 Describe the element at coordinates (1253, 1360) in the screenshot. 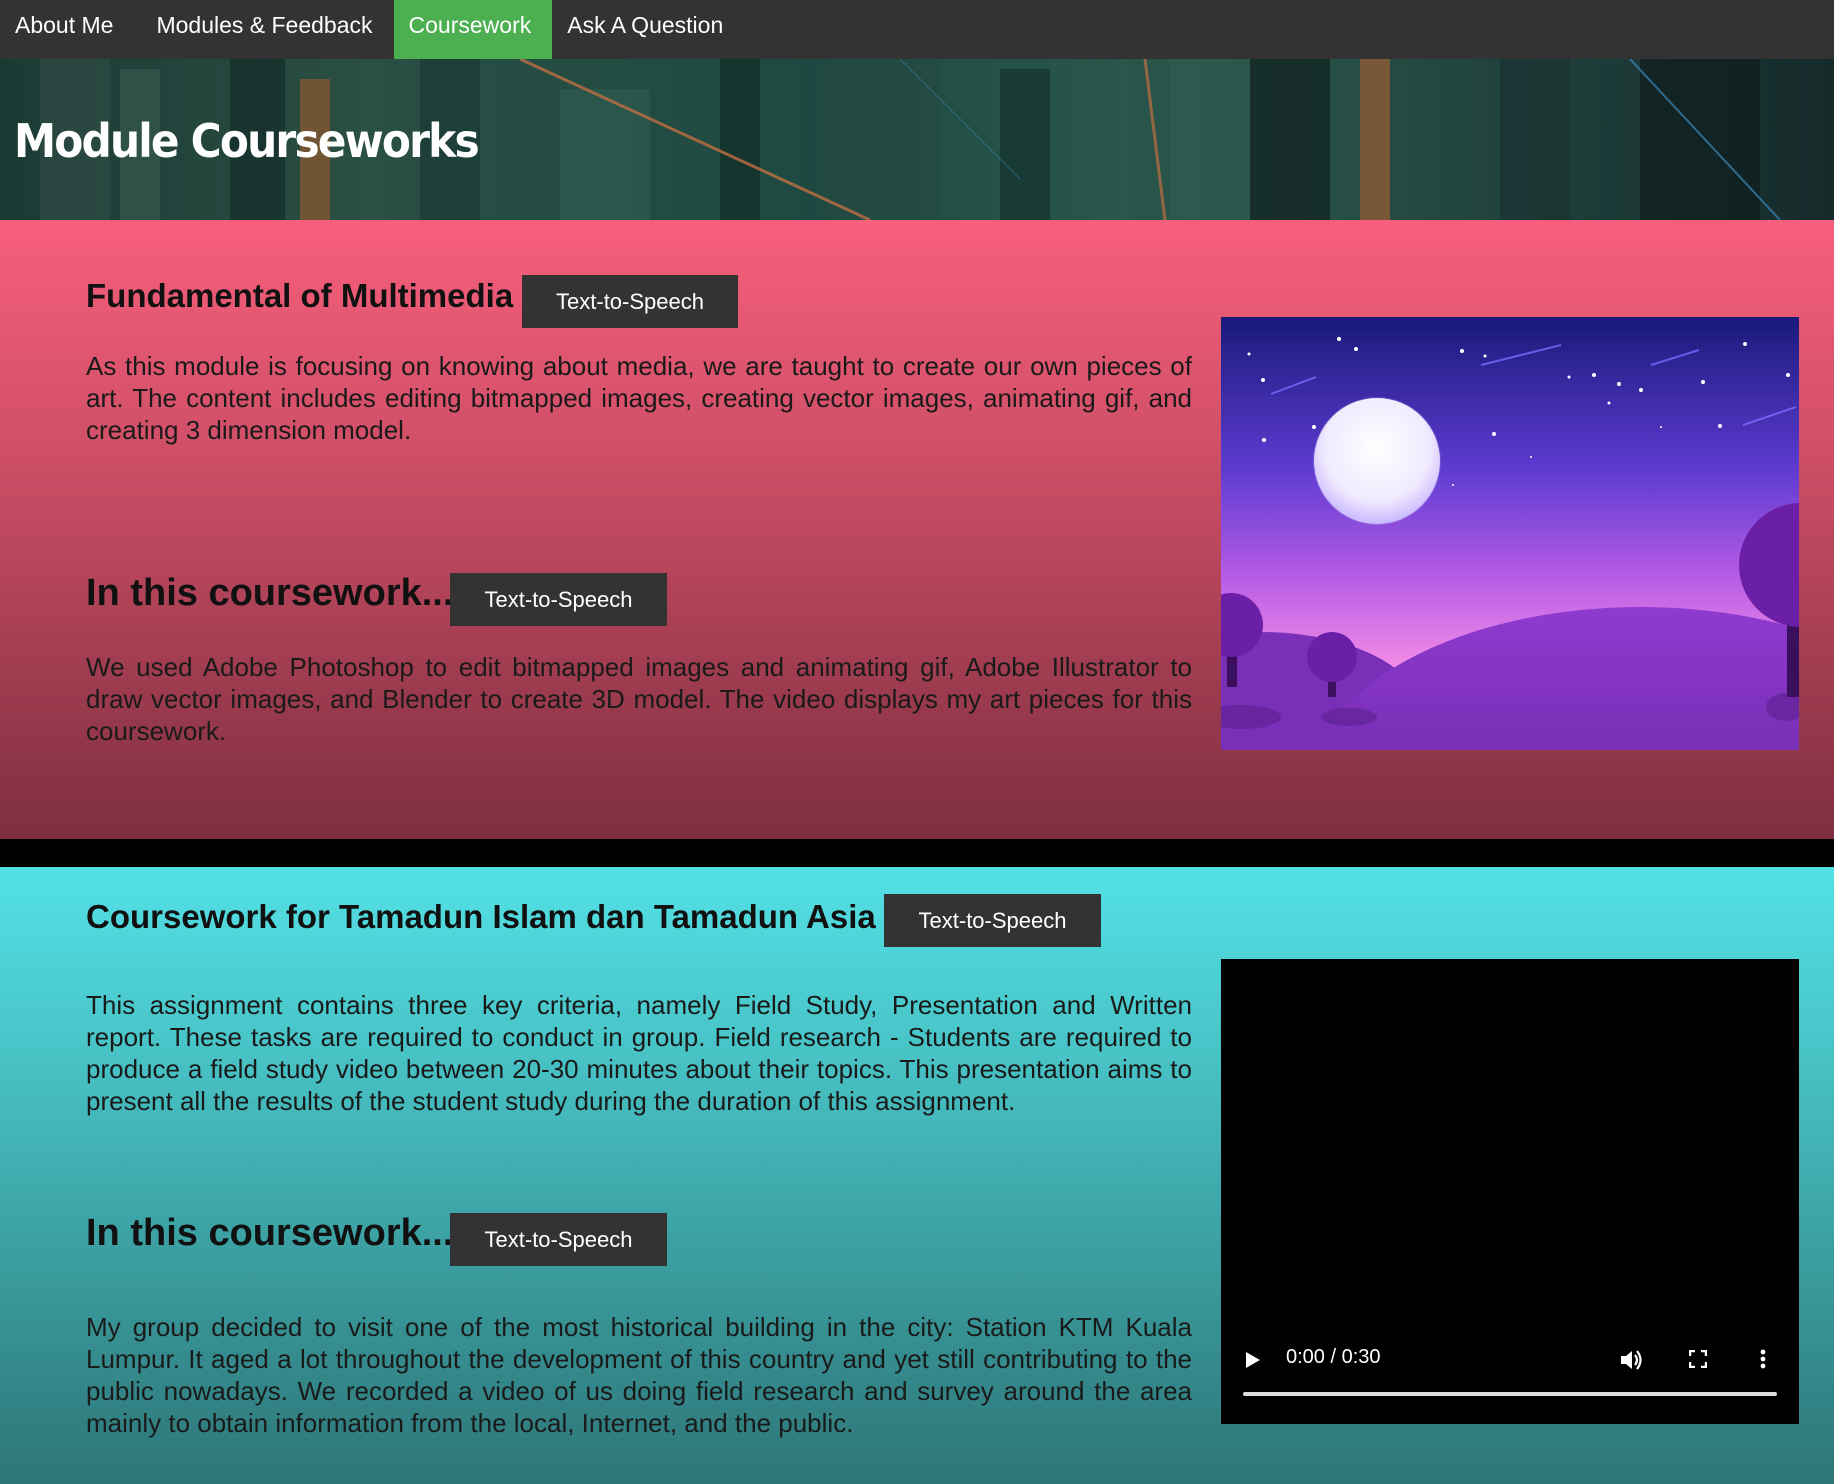

I see `play-icon` at that location.